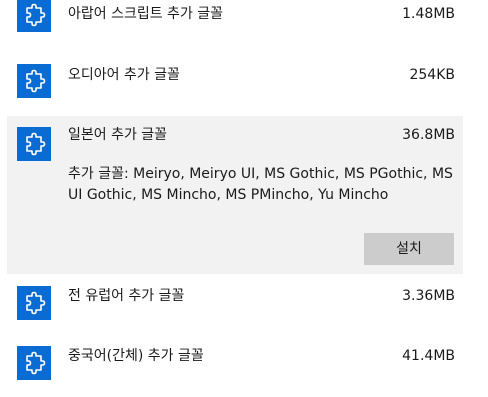  What do you see at coordinates (409, 249) in the screenshot?
I see `install-button: 설치` at bounding box center [409, 249].